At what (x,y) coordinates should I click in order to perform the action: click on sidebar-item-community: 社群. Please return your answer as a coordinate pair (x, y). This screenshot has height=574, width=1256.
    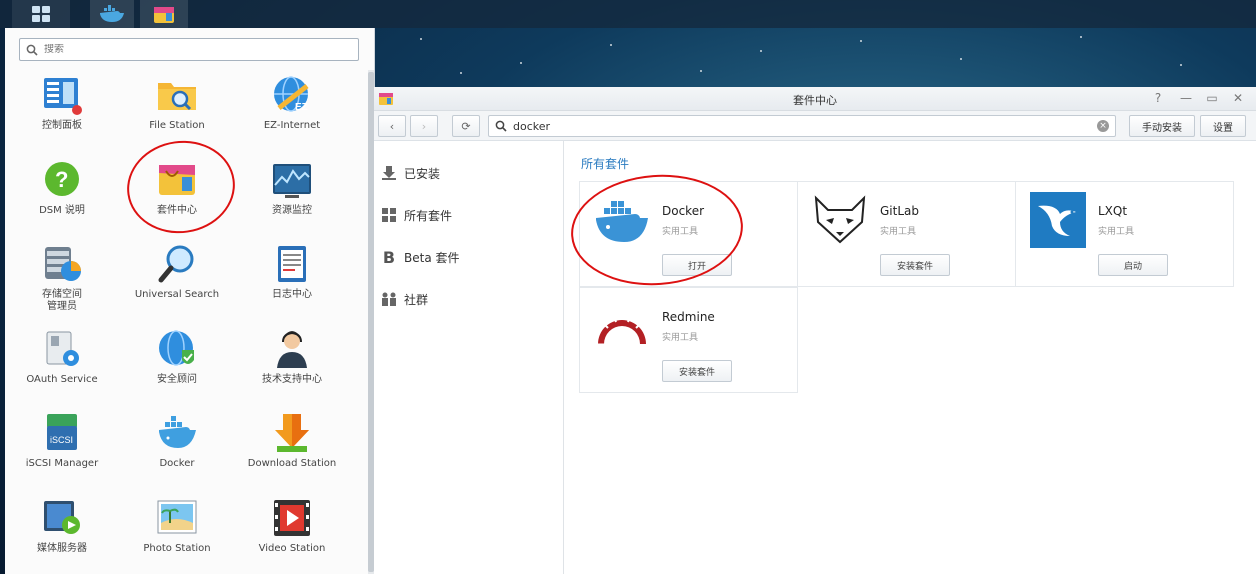
    Looking at the image, I should click on (404, 299).